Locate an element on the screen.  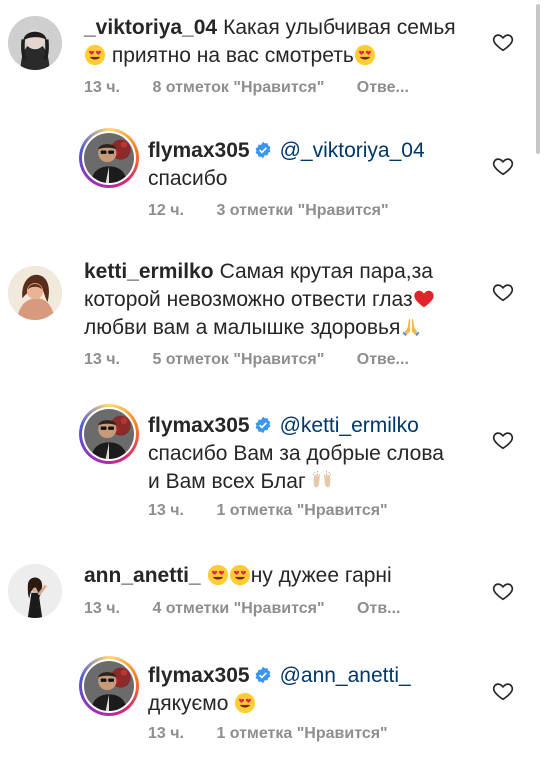
comment-text: Самая крутая пара,за is located at coordinates (326, 271).